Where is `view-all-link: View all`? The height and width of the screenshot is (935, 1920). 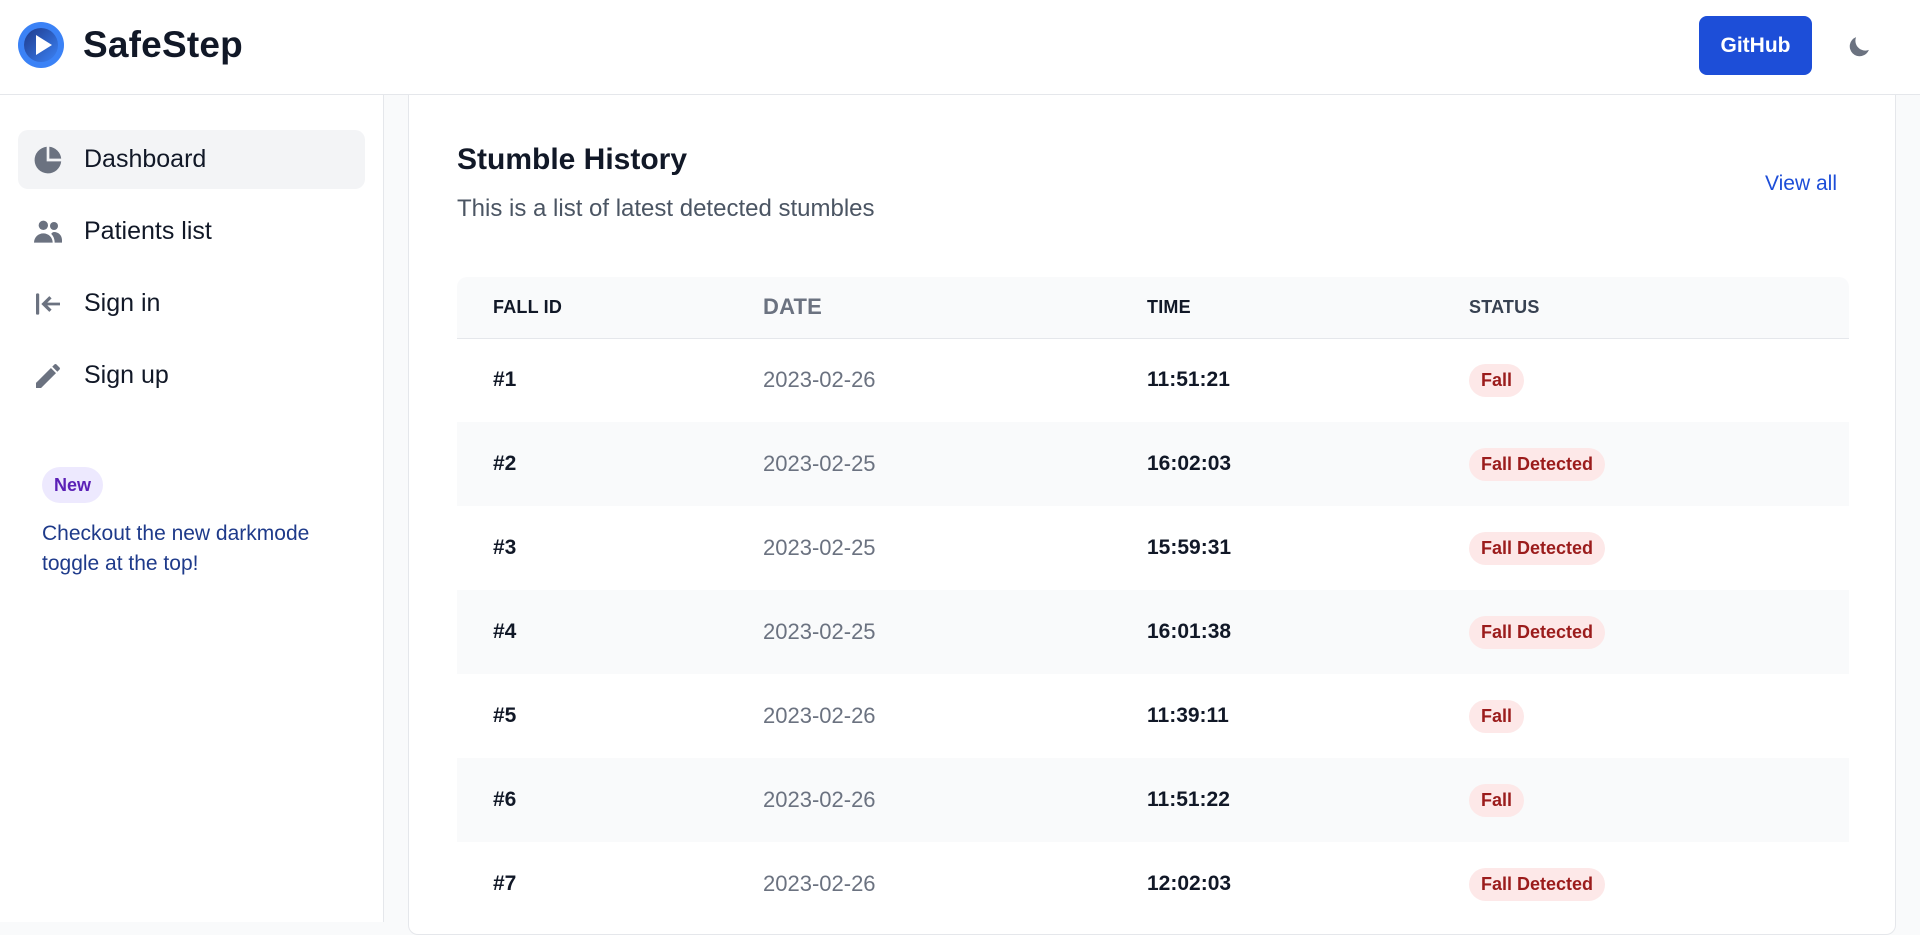
view-all-link: View all is located at coordinates (1801, 184).